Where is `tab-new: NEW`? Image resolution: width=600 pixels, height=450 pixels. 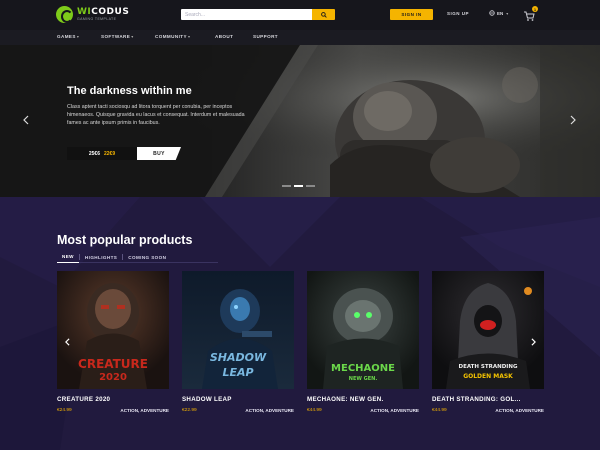
tab-new: NEW is located at coordinates (68, 257).